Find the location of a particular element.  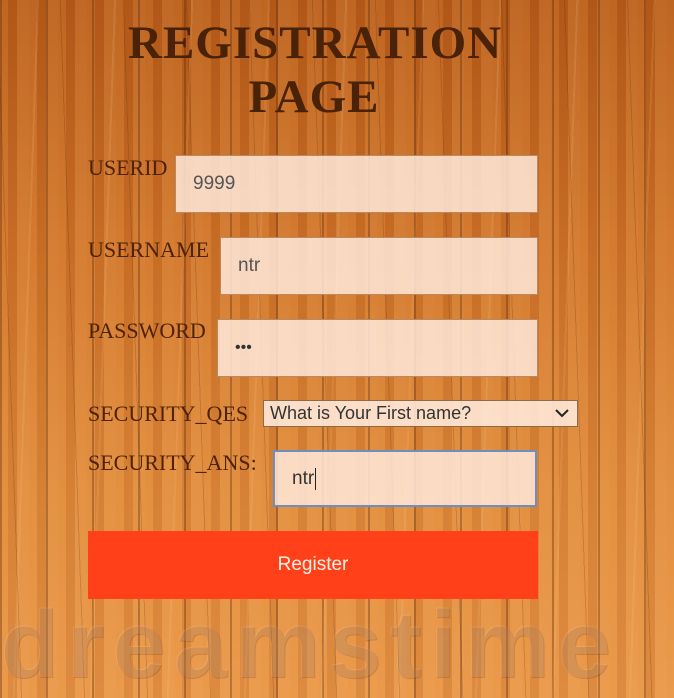

userid-value: 9999 is located at coordinates (214, 183).